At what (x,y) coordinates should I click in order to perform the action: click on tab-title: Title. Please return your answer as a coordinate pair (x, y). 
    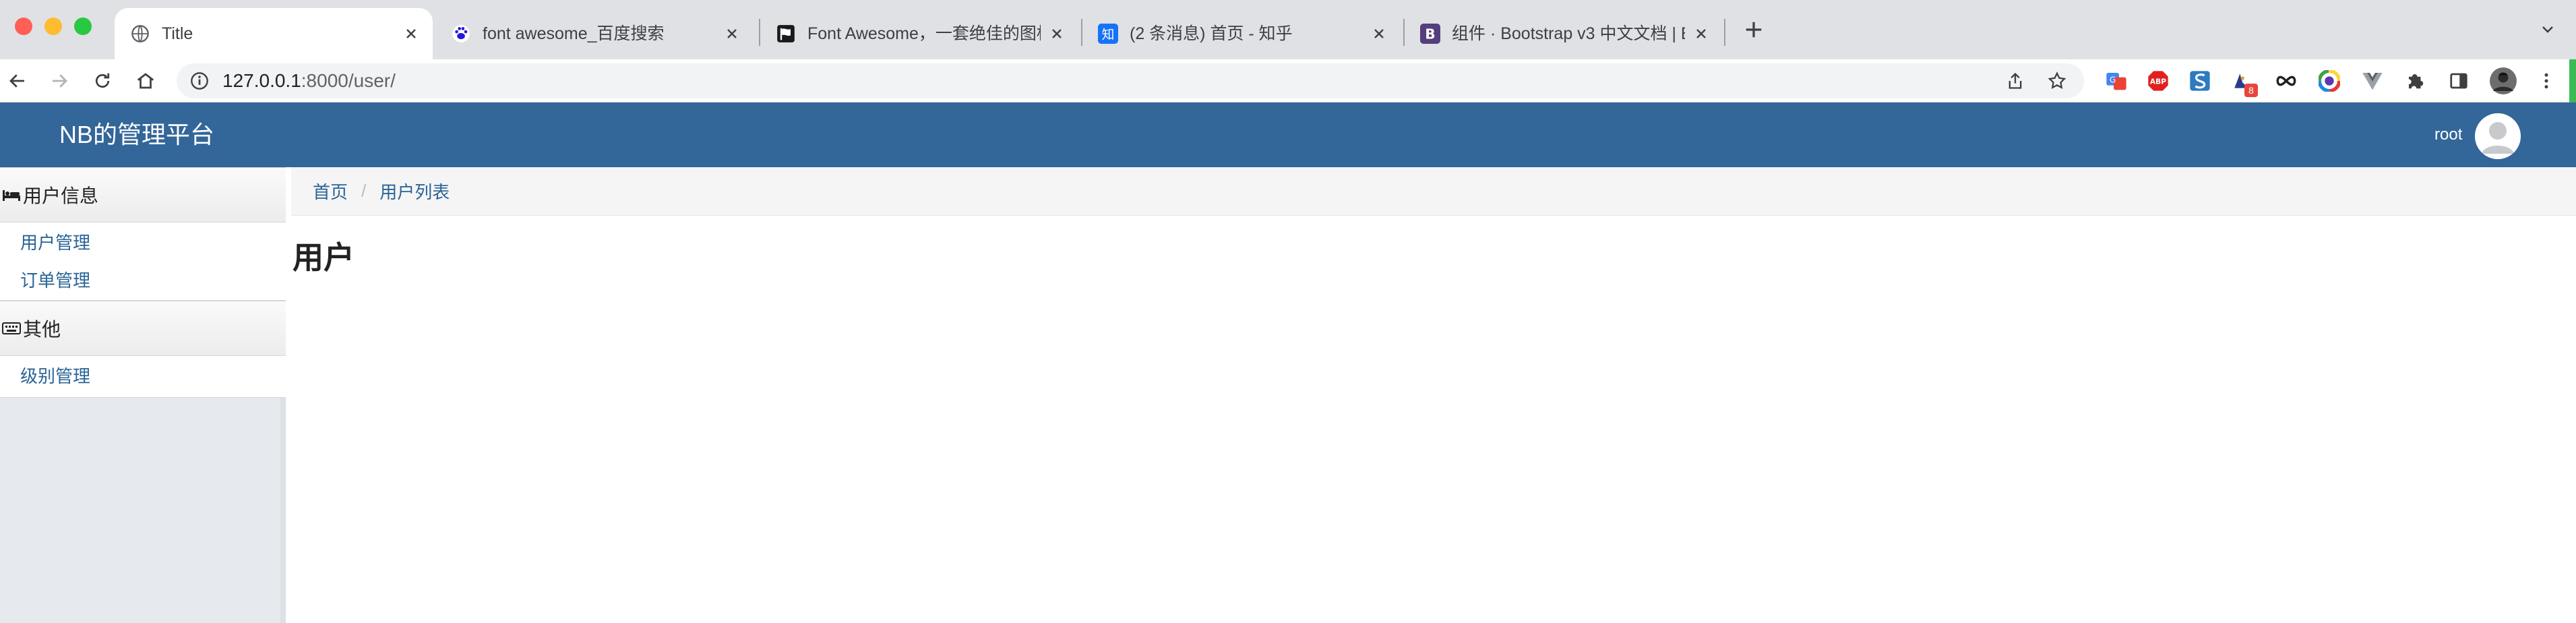
    Looking at the image, I should click on (274, 33).